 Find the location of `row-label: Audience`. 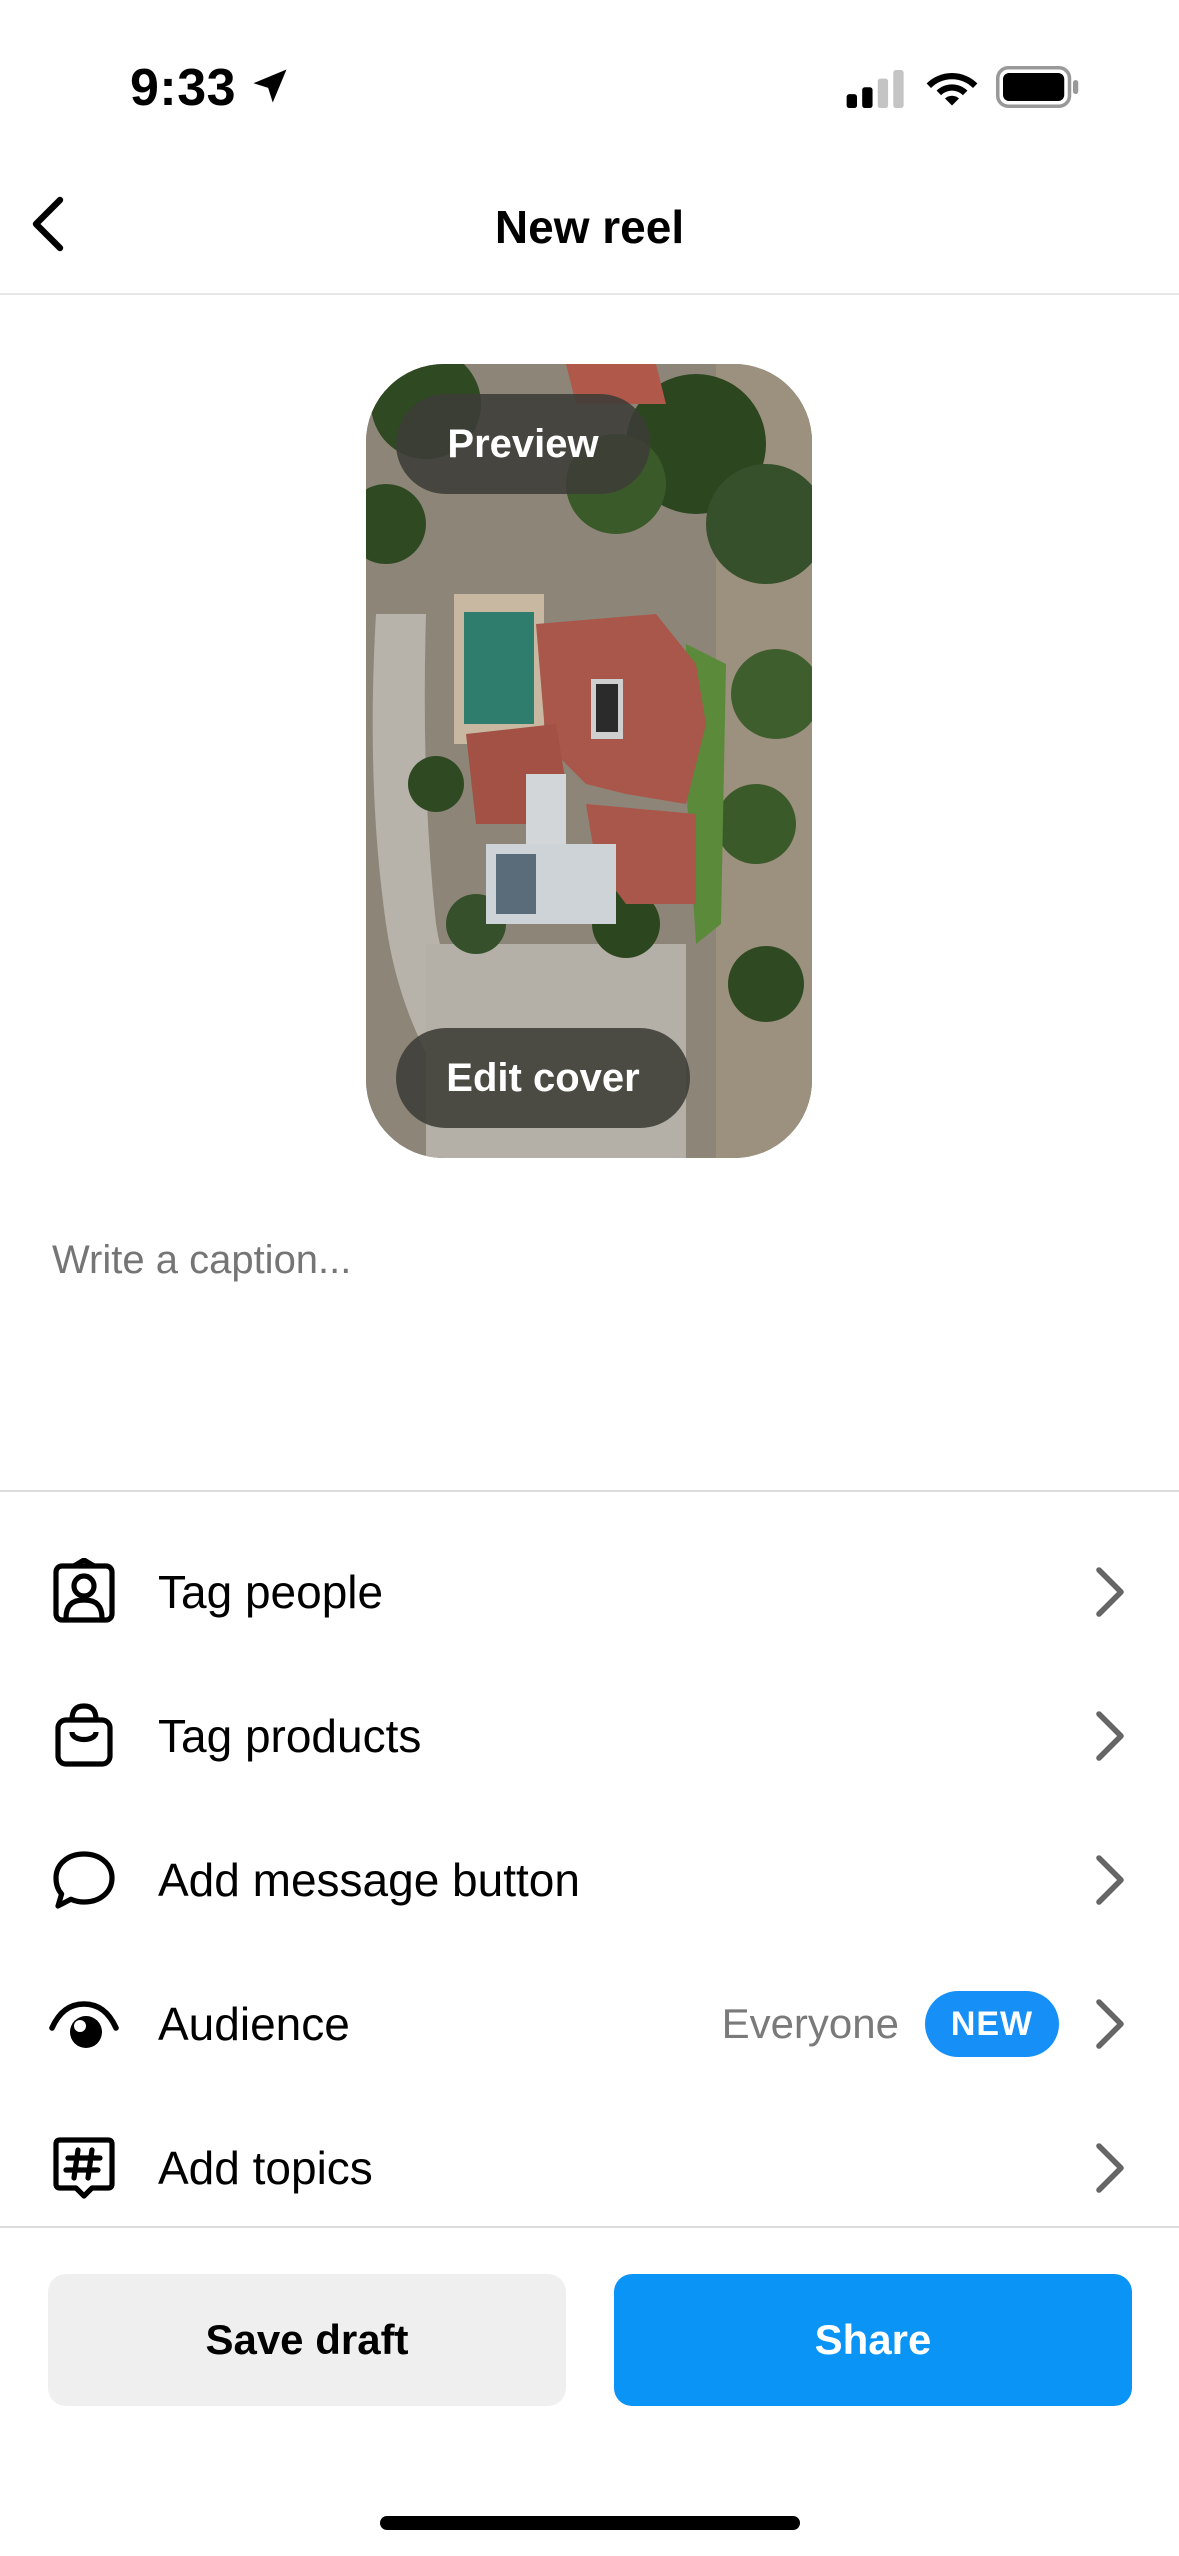

row-label: Audience is located at coordinates (254, 2024).